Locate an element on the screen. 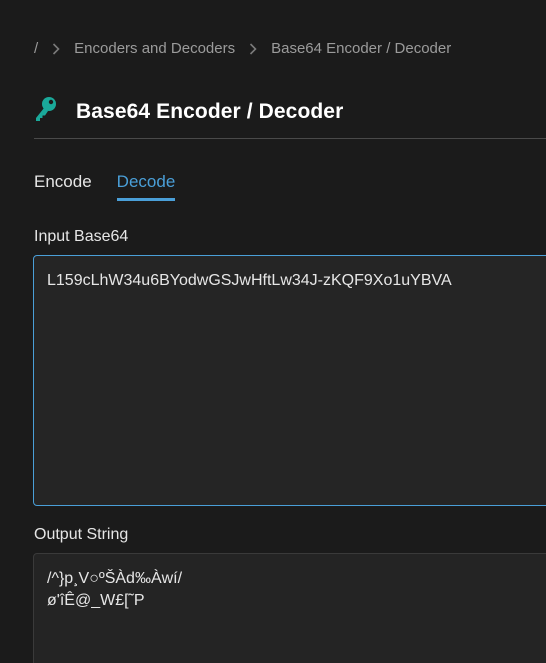 The image size is (546, 663). breadcrumb-root: / is located at coordinates (36, 48).